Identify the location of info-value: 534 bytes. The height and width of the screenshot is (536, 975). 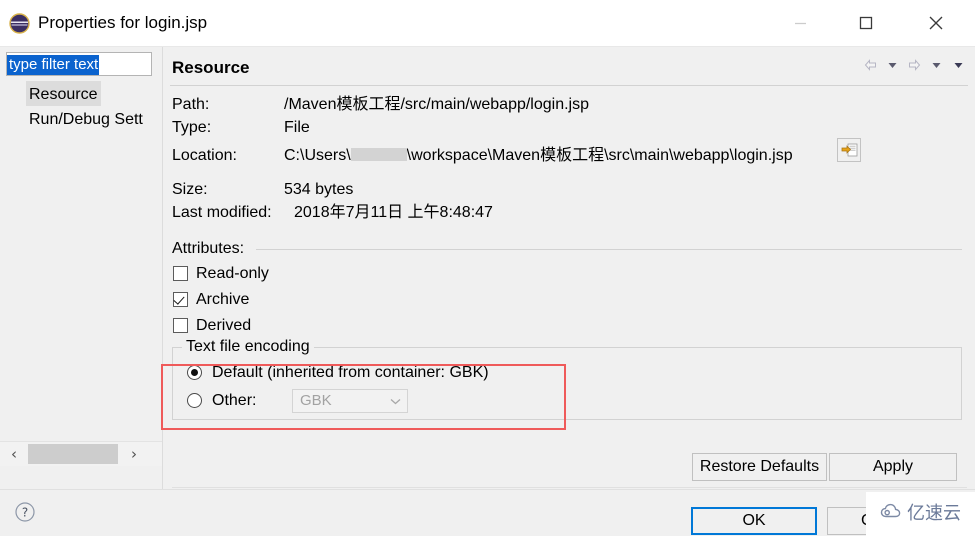
(319, 189).